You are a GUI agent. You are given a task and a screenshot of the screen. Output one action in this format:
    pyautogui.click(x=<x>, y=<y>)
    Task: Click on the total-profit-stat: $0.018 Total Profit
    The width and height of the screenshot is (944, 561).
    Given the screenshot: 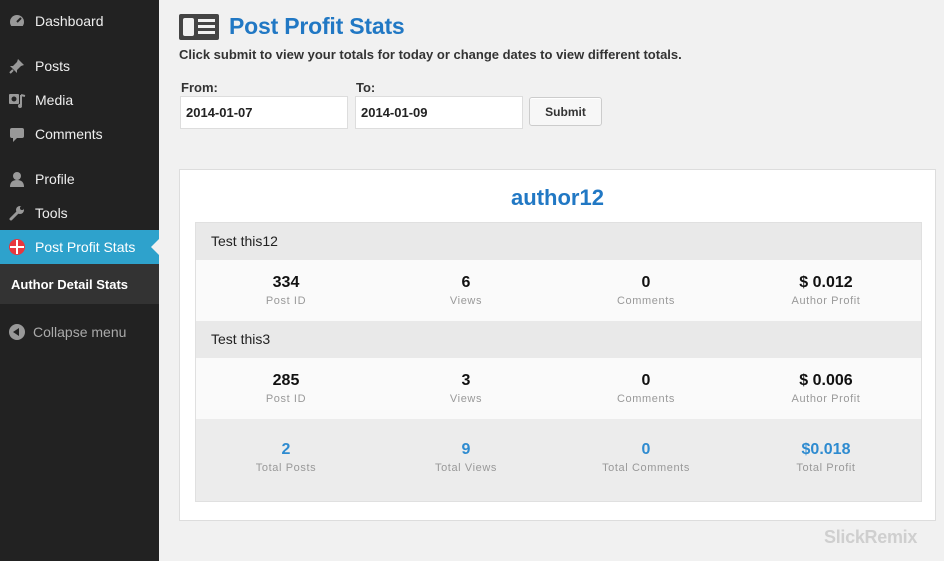 What is the action you would take?
    pyautogui.click(x=826, y=446)
    